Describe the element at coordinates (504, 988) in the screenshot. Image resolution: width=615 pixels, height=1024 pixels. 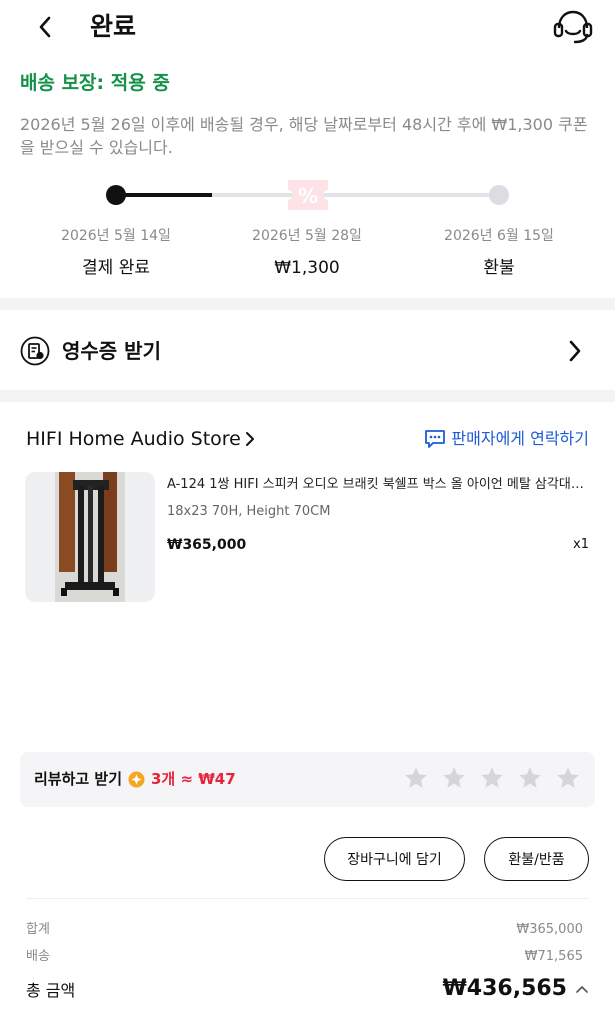
I see `total-value: ₩436,565` at that location.